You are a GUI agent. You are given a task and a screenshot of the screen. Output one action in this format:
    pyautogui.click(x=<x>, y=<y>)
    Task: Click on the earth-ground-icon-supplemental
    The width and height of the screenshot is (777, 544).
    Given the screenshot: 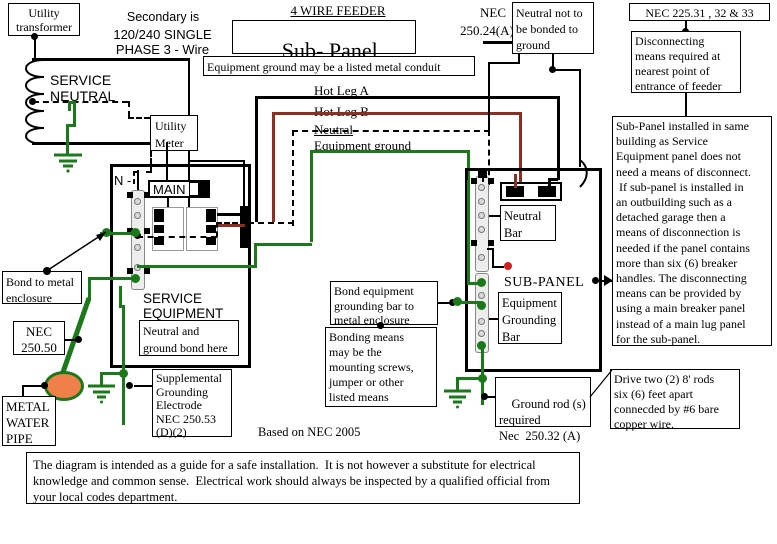 What is the action you would take?
    pyautogui.click(x=102, y=394)
    